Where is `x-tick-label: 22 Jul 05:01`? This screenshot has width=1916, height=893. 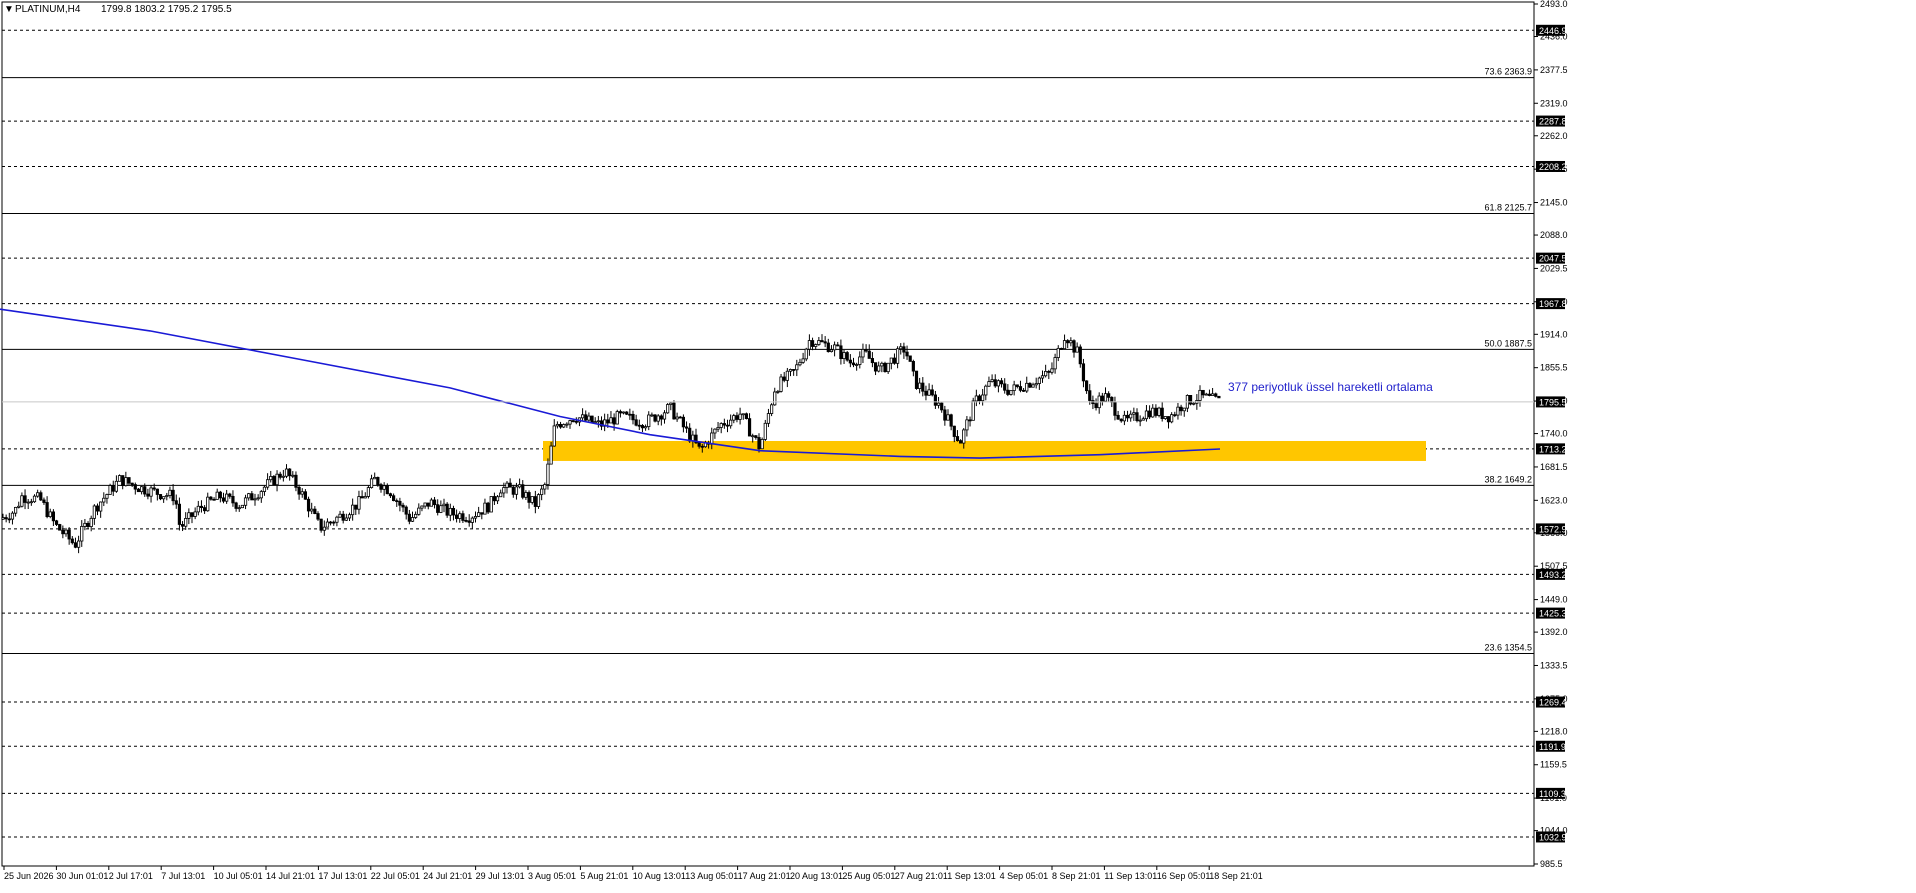
x-tick-label: 22 Jul 05:01 is located at coordinates (395, 876).